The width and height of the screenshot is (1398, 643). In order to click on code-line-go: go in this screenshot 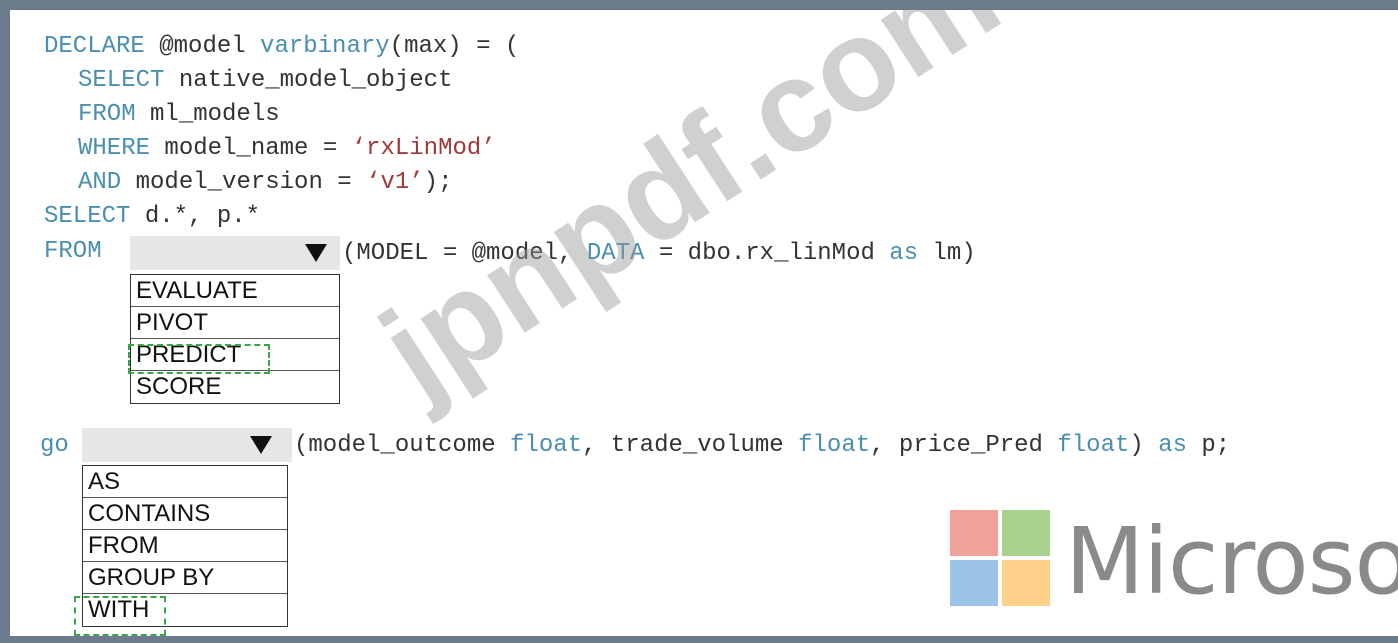, I will do `click(54, 445)`.